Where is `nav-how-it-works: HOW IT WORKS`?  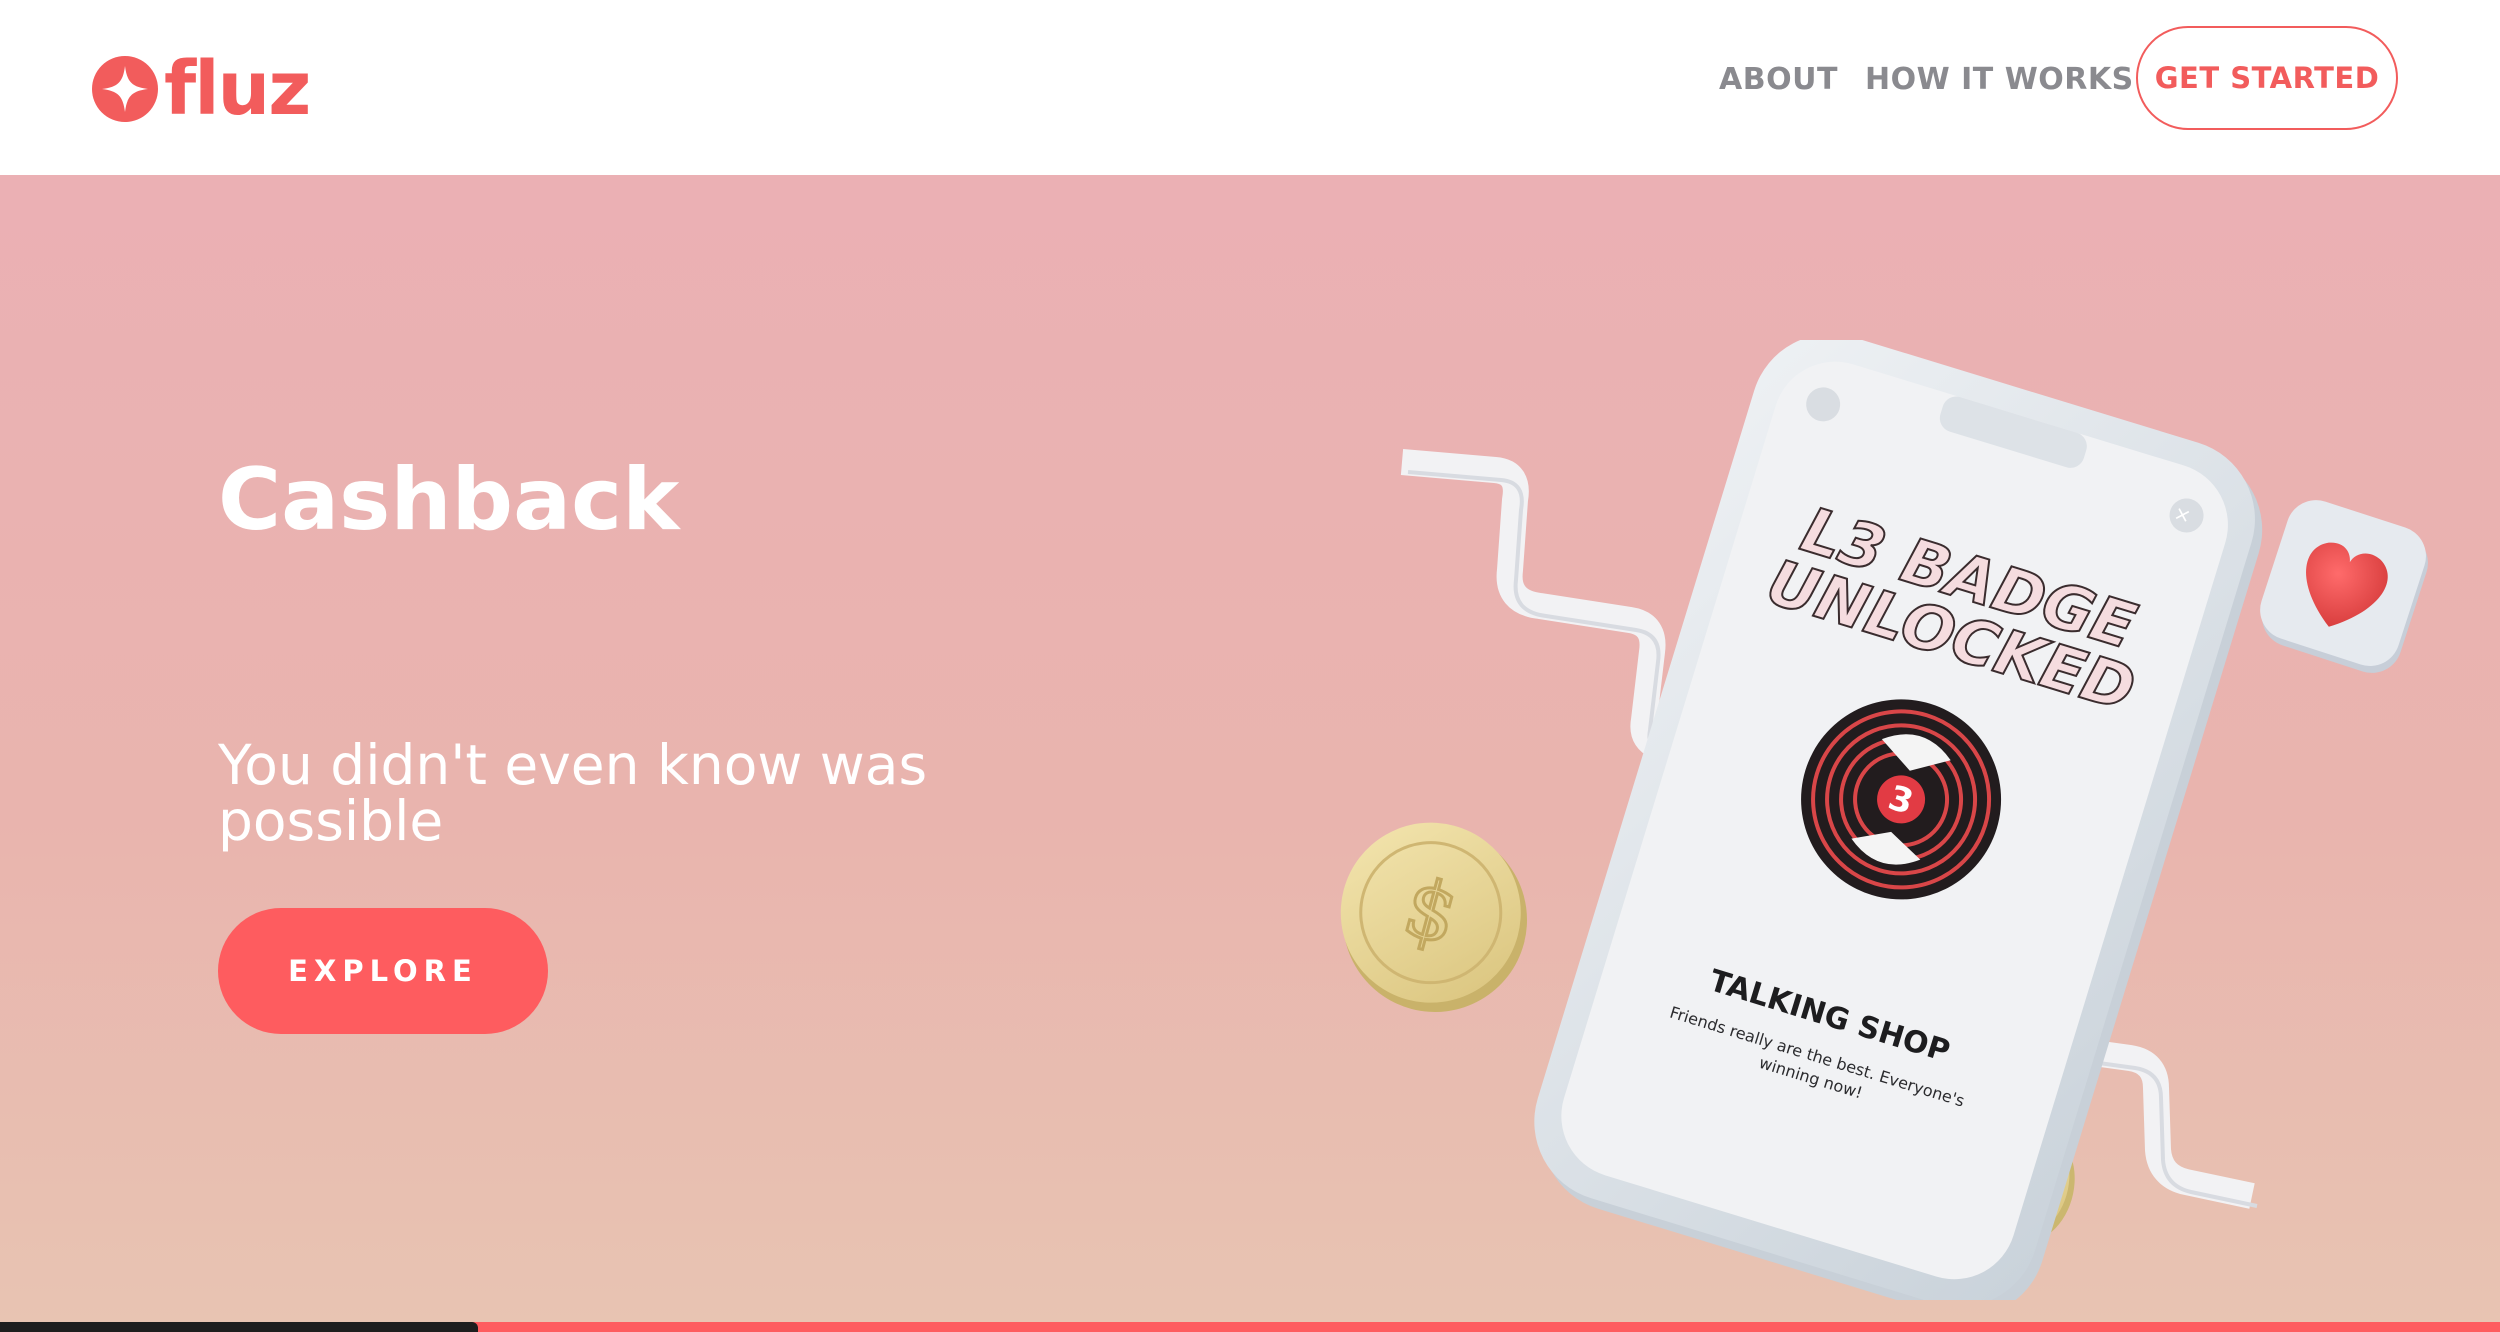
nav-how-it-works: HOW IT WORKS is located at coordinates (1999, 79).